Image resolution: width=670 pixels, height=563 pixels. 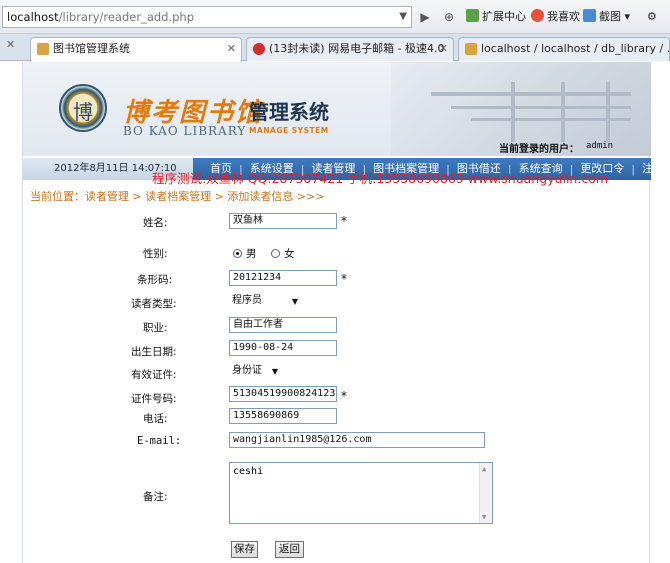 What do you see at coordinates (361, 493) in the screenshot?
I see `remark-textarea: ceshi ▲ ▼` at bounding box center [361, 493].